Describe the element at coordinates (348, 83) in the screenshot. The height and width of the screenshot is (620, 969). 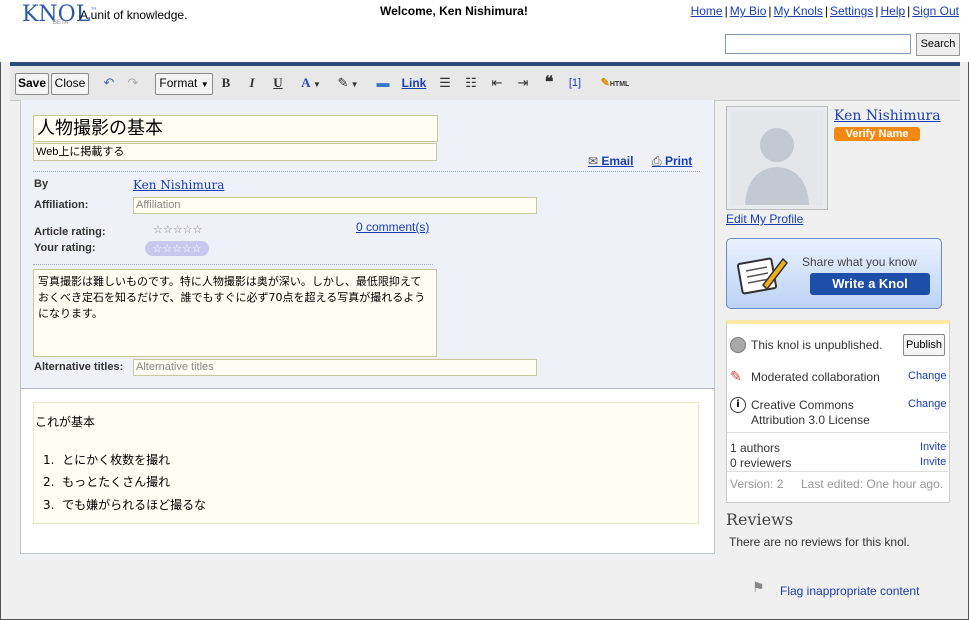
I see `highlight-icon: ✎ ▼` at that location.